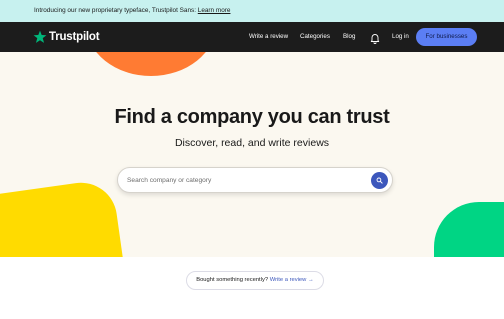 This screenshot has width=504, height=319. I want to click on write-review-link: Write a review →, so click(292, 280).